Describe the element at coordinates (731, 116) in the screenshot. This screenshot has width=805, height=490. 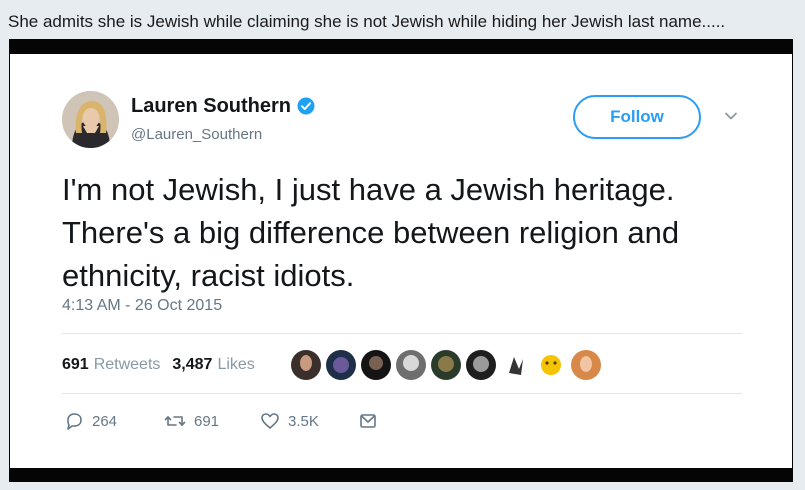
I see `chevron-down-icon` at that location.